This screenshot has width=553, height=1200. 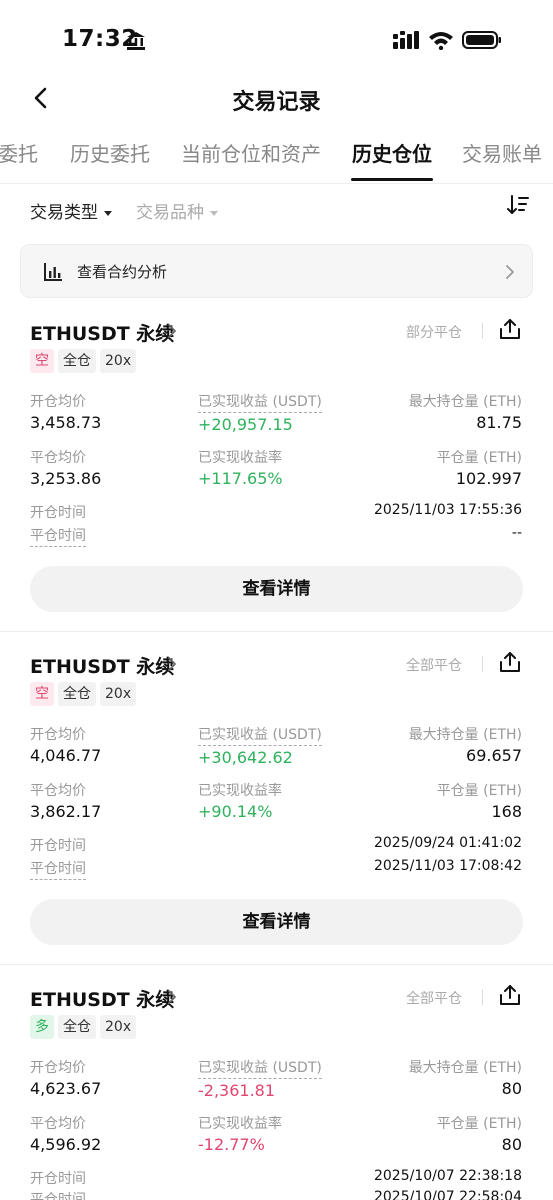 What do you see at coordinates (406, 40) in the screenshot?
I see `cellular-signal-icon` at bounding box center [406, 40].